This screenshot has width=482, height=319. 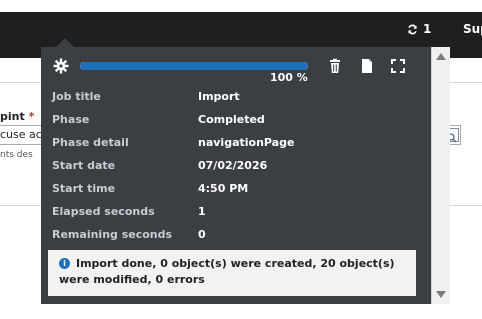 What do you see at coordinates (441, 294) in the screenshot?
I see `scroll-down-arrow-icon` at bounding box center [441, 294].